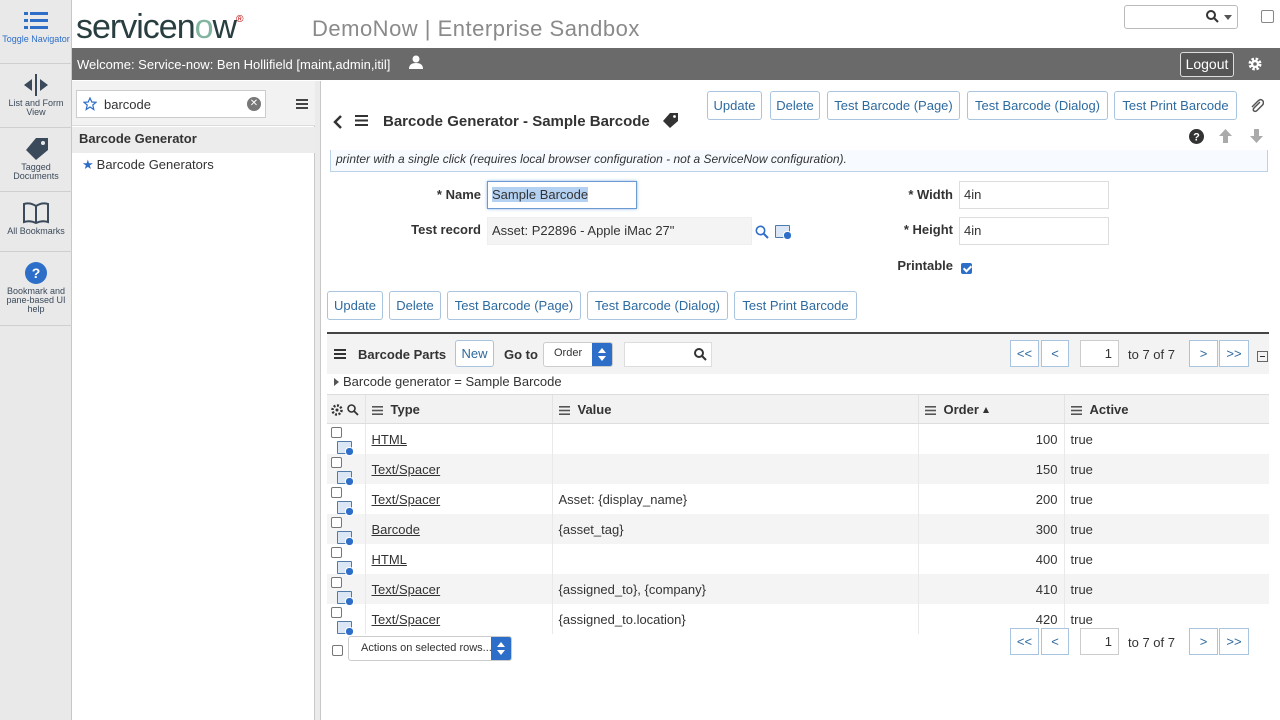 This screenshot has width=1280, height=720. What do you see at coordinates (928, 229) in the screenshot?
I see `height-label: * Height` at bounding box center [928, 229].